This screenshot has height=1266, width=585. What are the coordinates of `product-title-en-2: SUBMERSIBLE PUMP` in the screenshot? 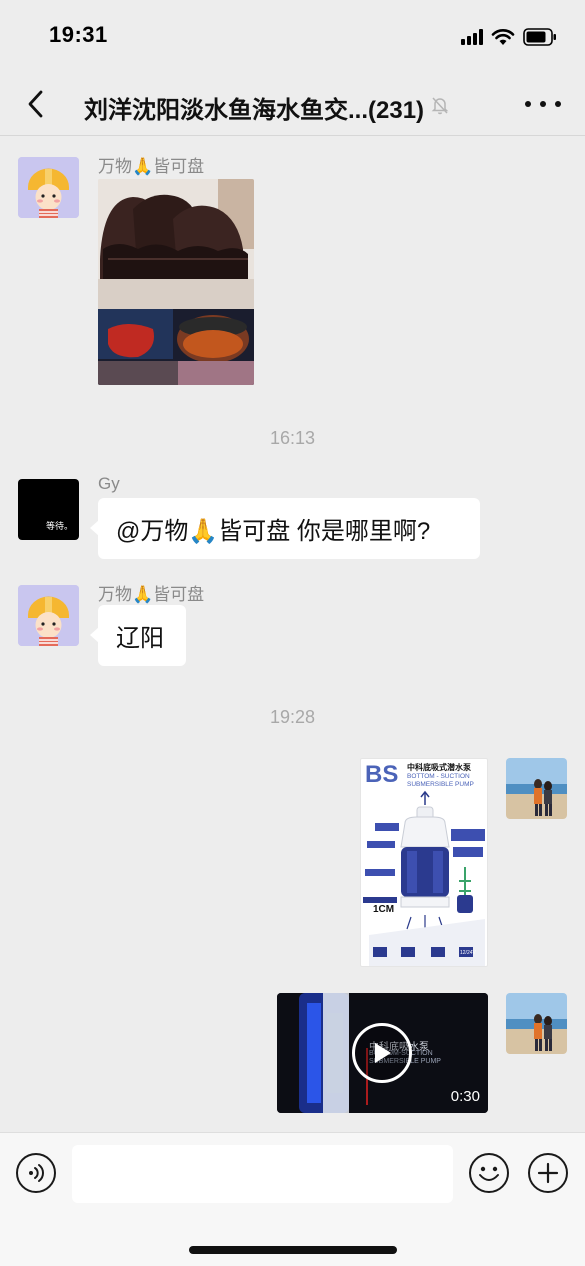 It's located at (440, 784).